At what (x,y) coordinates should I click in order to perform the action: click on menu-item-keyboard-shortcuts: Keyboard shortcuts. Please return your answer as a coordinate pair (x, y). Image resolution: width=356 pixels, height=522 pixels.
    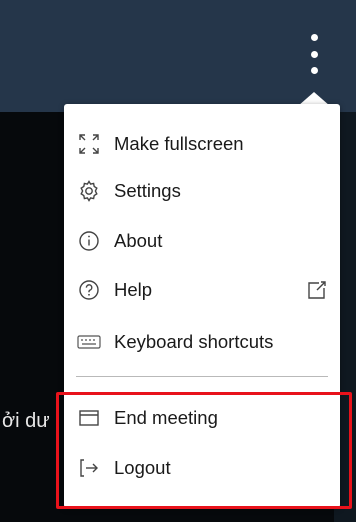
    Looking at the image, I should click on (202, 342).